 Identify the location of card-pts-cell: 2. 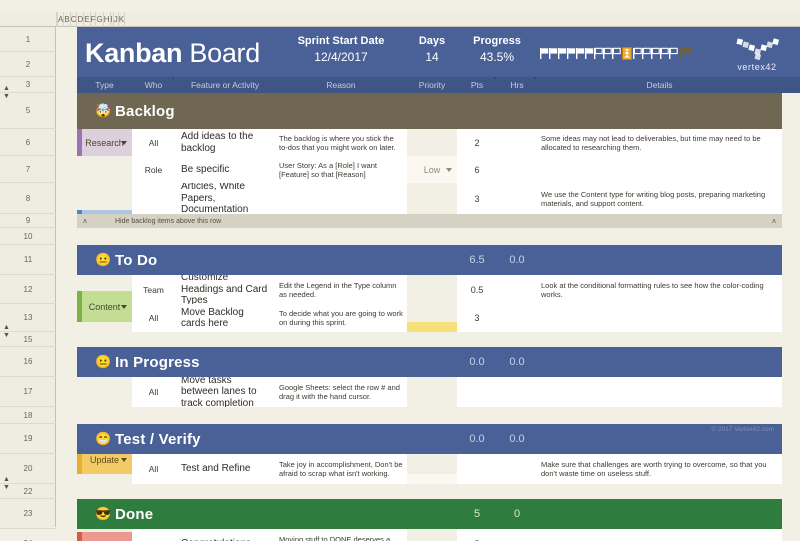
(477, 142).